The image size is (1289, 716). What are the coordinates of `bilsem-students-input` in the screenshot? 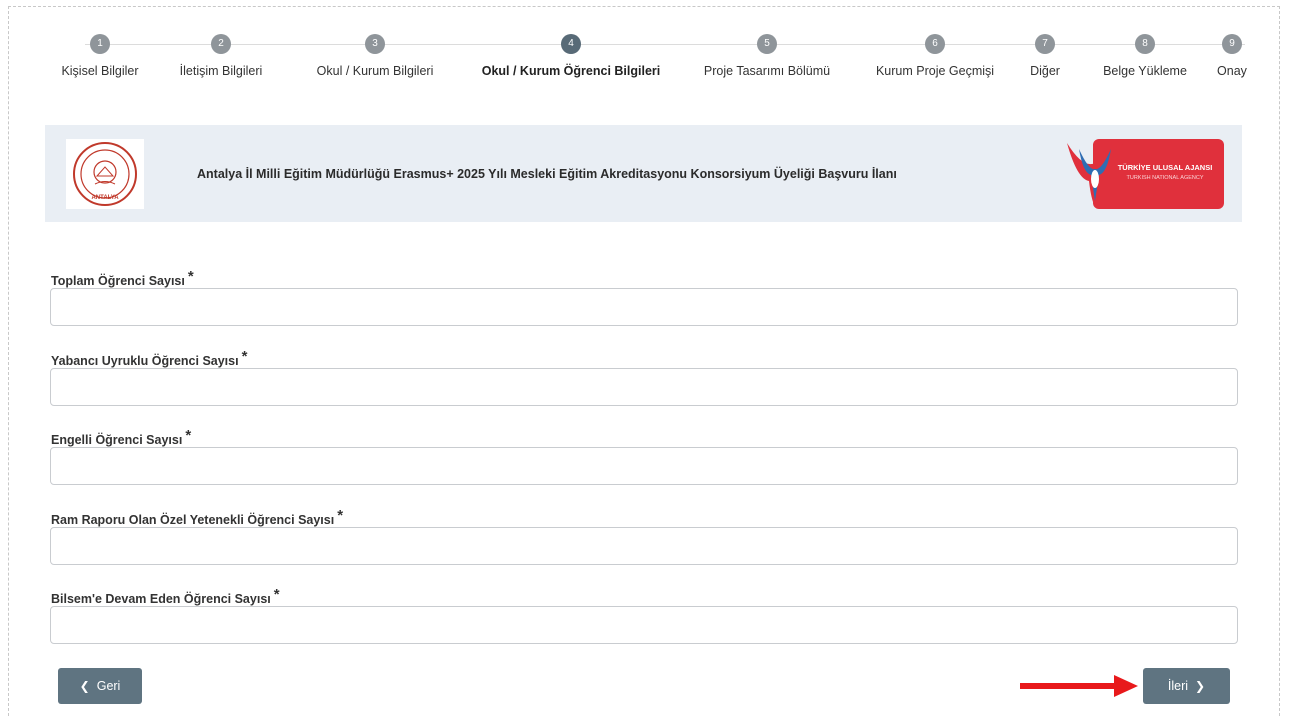 It's located at (644, 625).